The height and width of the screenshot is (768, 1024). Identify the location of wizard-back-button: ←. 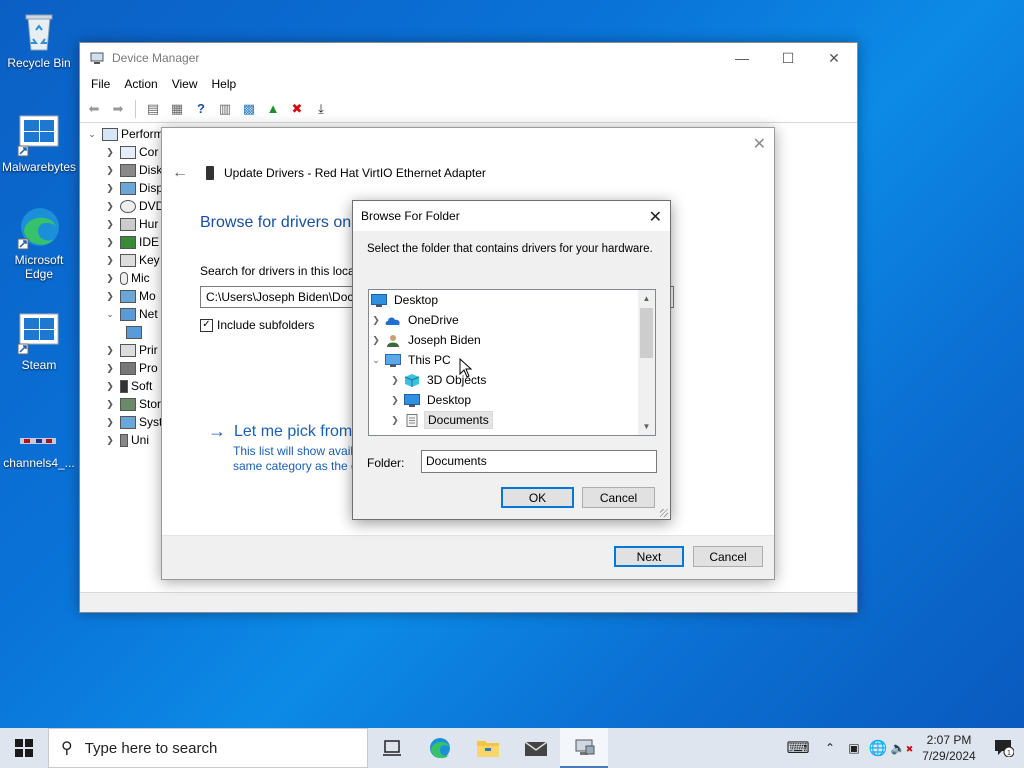
(180, 173).